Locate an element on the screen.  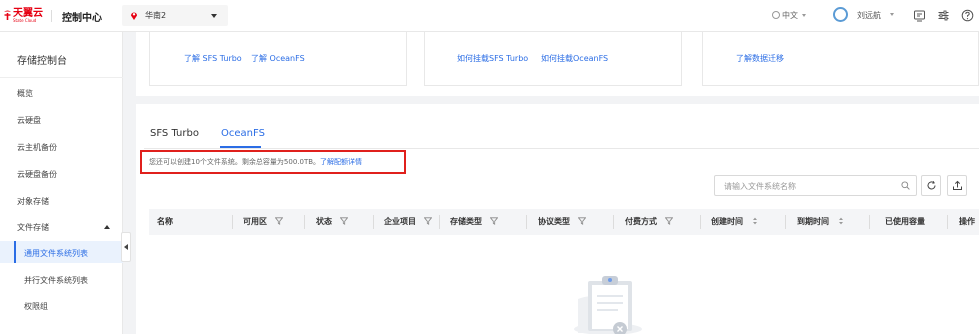
sidebar-item-permission-group: 权限组 is located at coordinates (36, 306).